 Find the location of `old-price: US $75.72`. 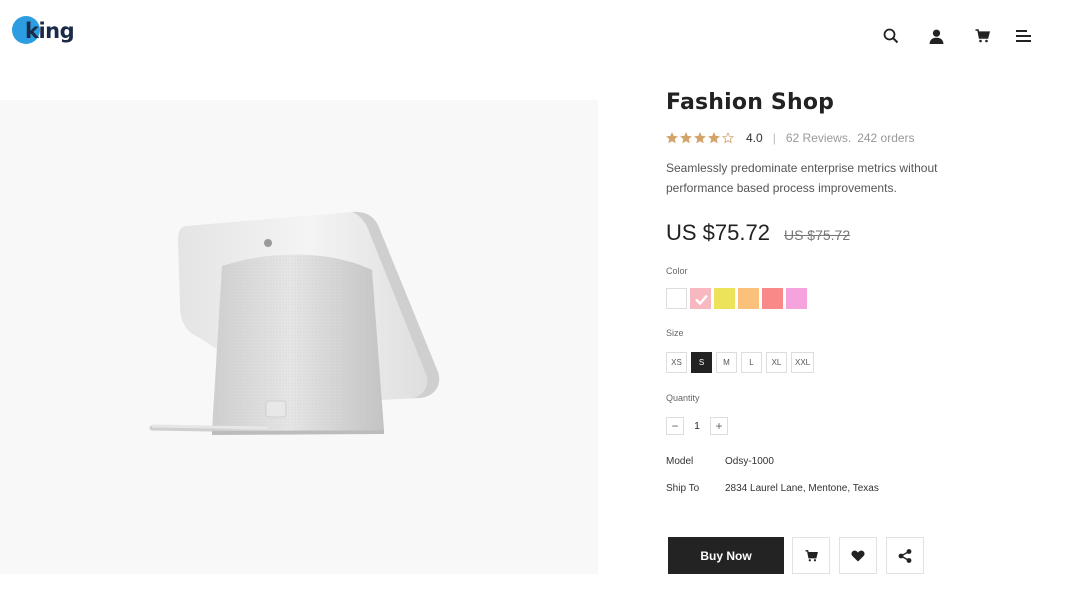

old-price: US $75.72 is located at coordinates (817, 235).